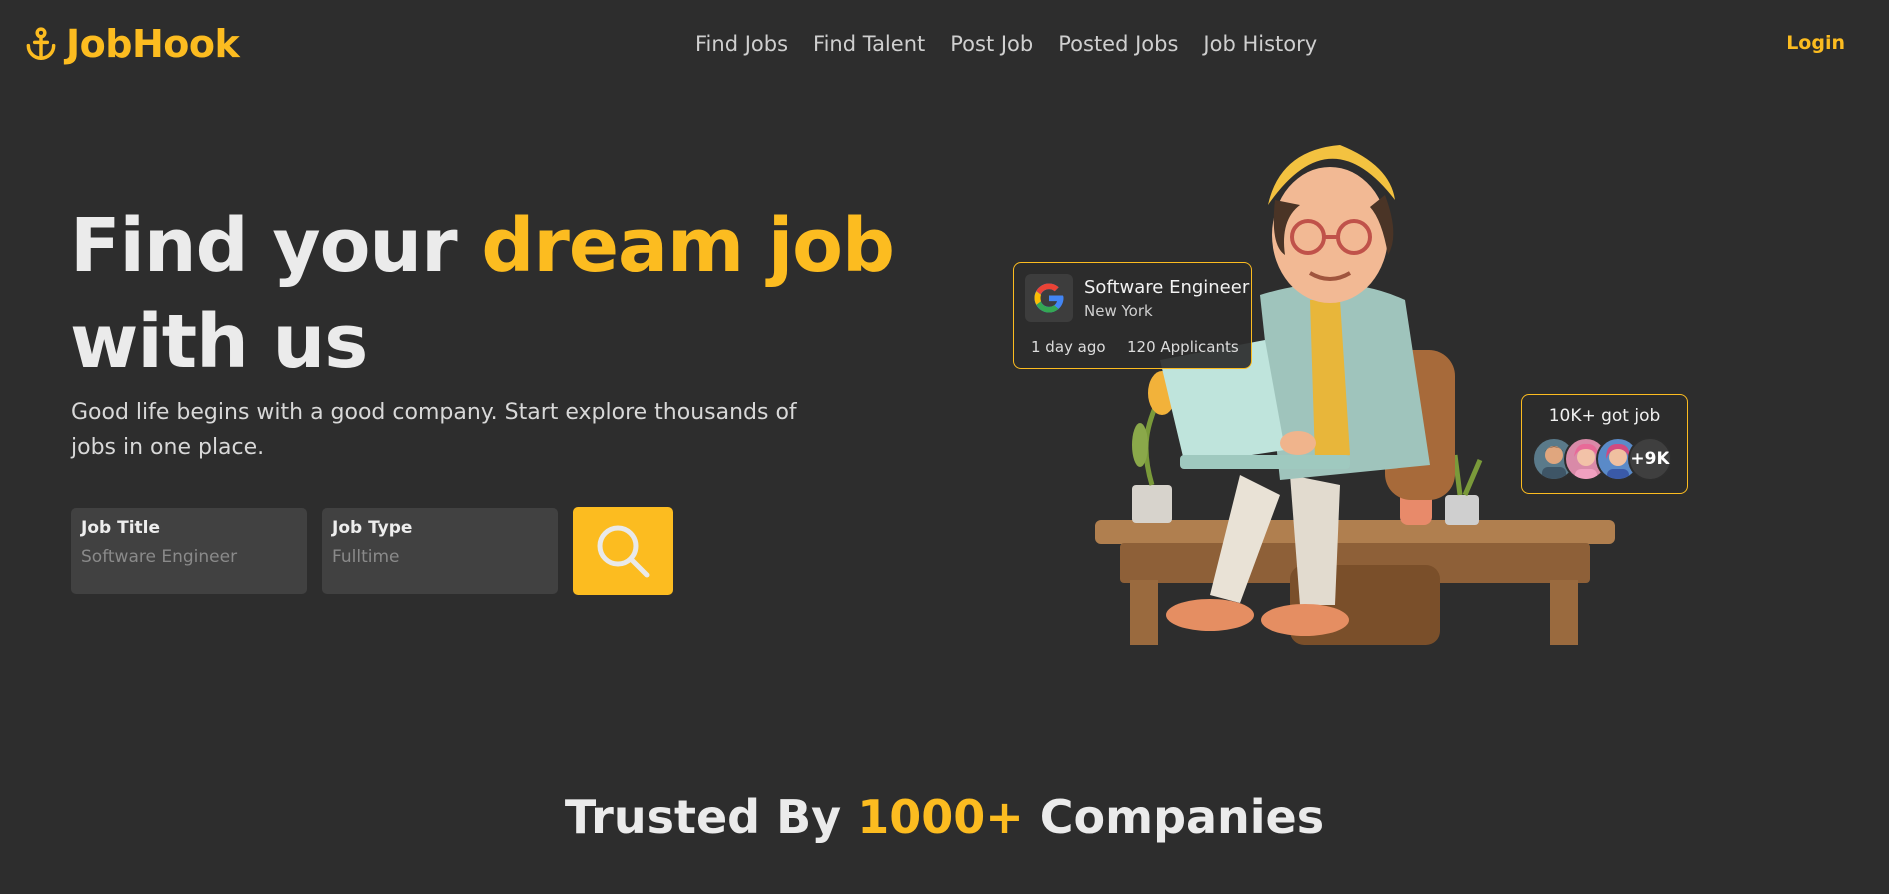 This screenshot has width=1889, height=894. Describe the element at coordinates (688, 246) in the screenshot. I see `hero-title-accent: dream job` at that location.